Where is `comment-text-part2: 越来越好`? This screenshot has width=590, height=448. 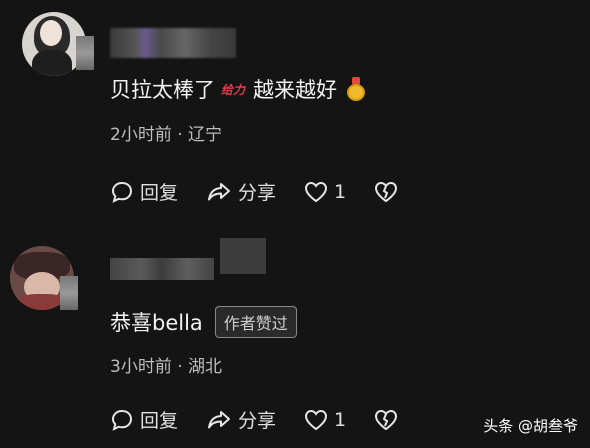
comment-text-part2: 越来越好 is located at coordinates (295, 90).